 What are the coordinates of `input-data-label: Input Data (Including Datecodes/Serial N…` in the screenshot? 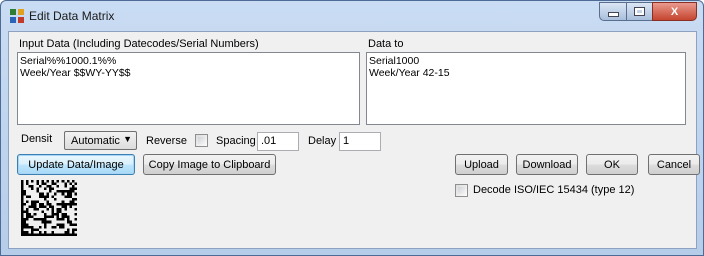 It's located at (139, 44).